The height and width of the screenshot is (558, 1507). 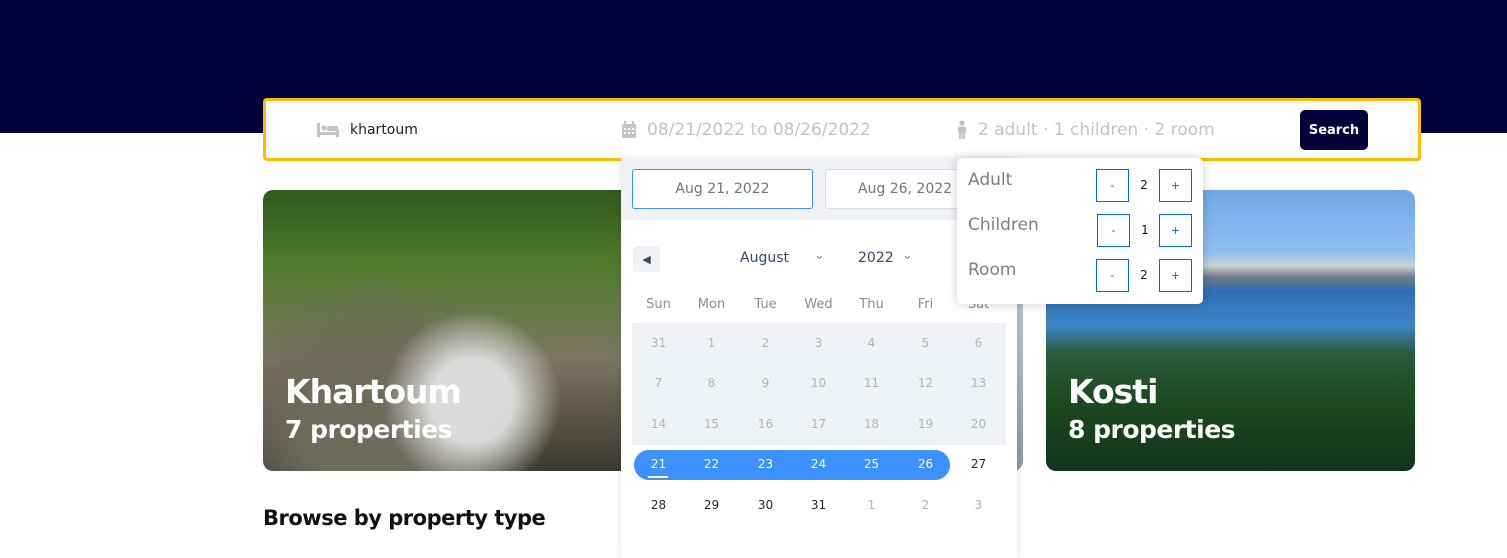 I want to click on person-icon, so click(x=962, y=129).